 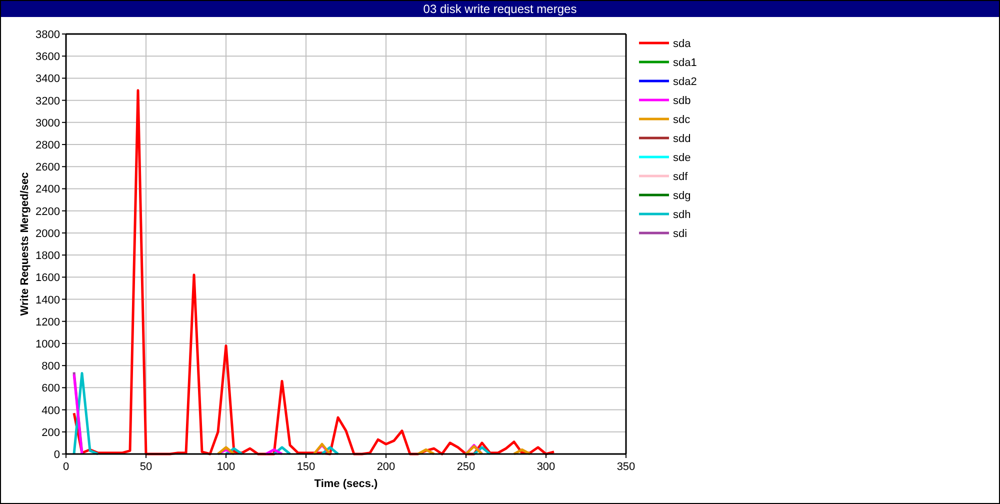 I want to click on legend-label: sdd, so click(x=682, y=139).